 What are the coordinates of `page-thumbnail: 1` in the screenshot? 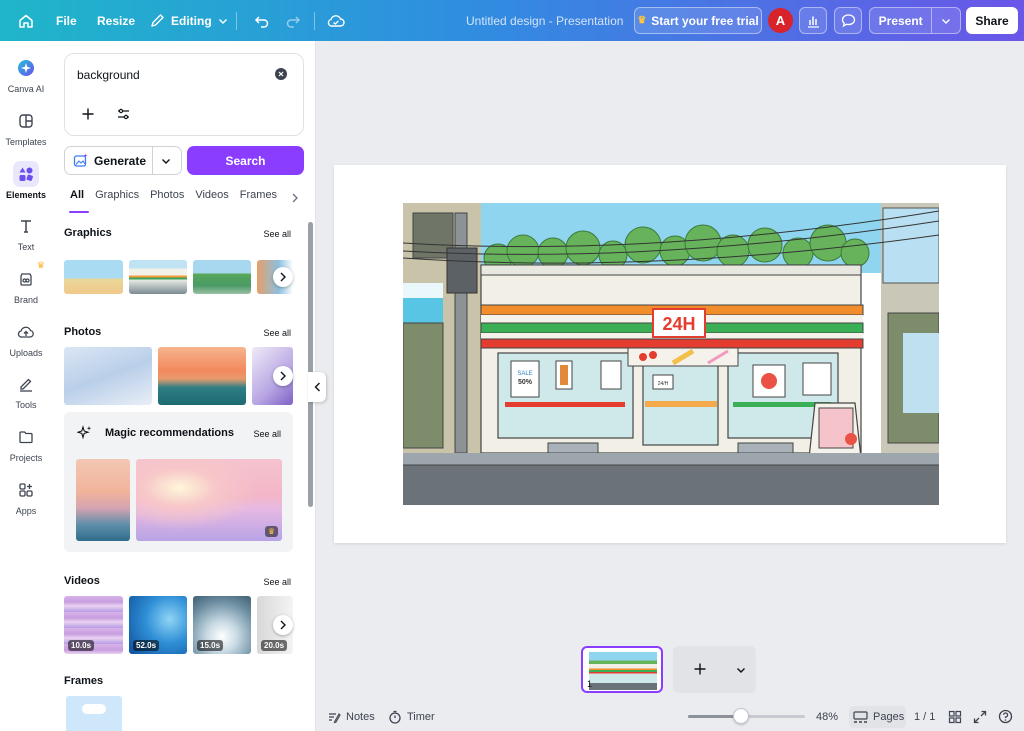 It's located at (622, 669).